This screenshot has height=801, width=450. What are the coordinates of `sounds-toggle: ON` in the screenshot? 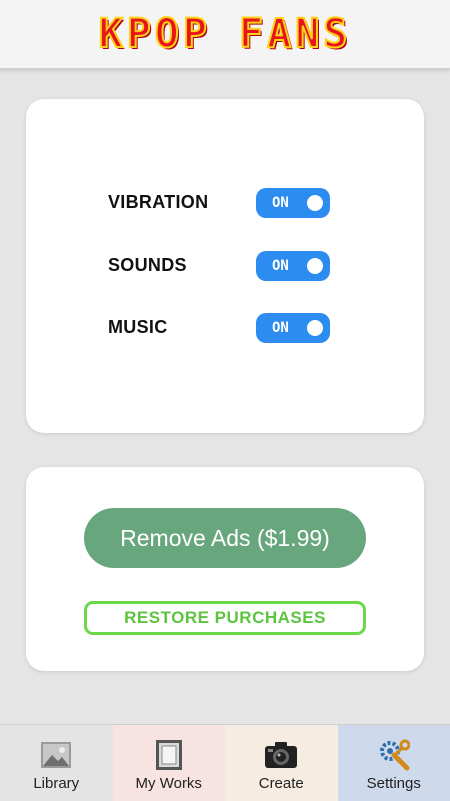 It's located at (293, 266).